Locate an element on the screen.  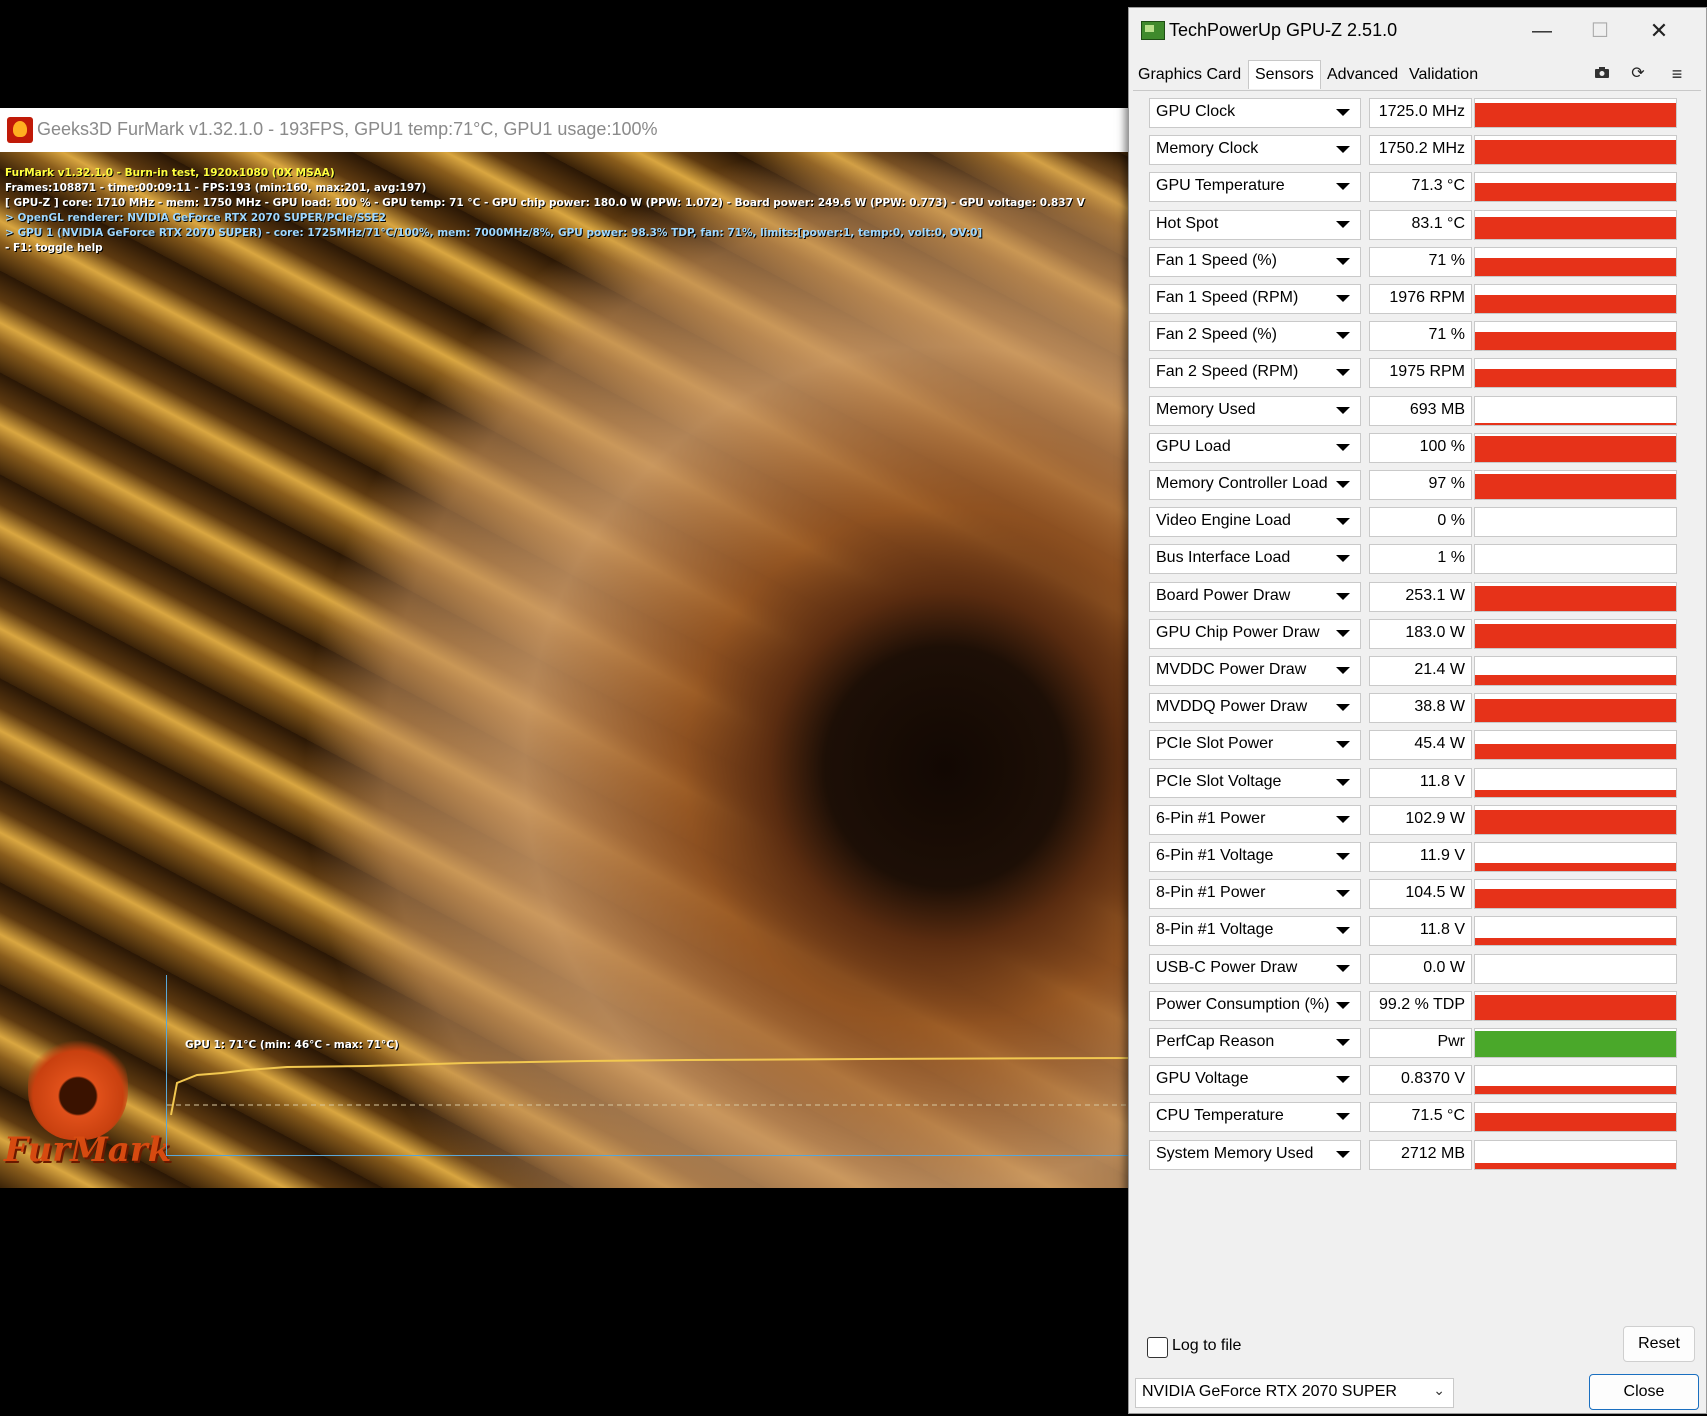
sensor-name-dropdown: Memory Used is located at coordinates (1255, 410).